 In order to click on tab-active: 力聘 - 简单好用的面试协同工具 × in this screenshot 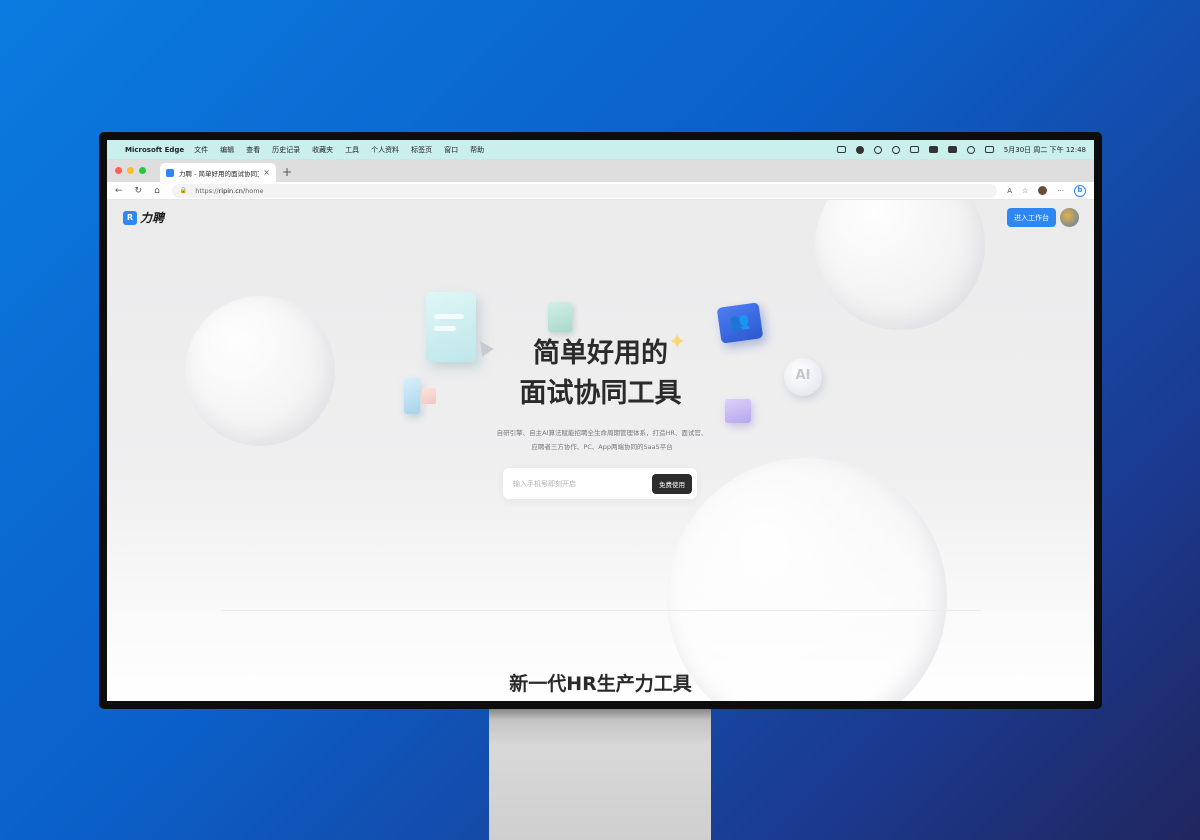, I will do `click(218, 172)`.